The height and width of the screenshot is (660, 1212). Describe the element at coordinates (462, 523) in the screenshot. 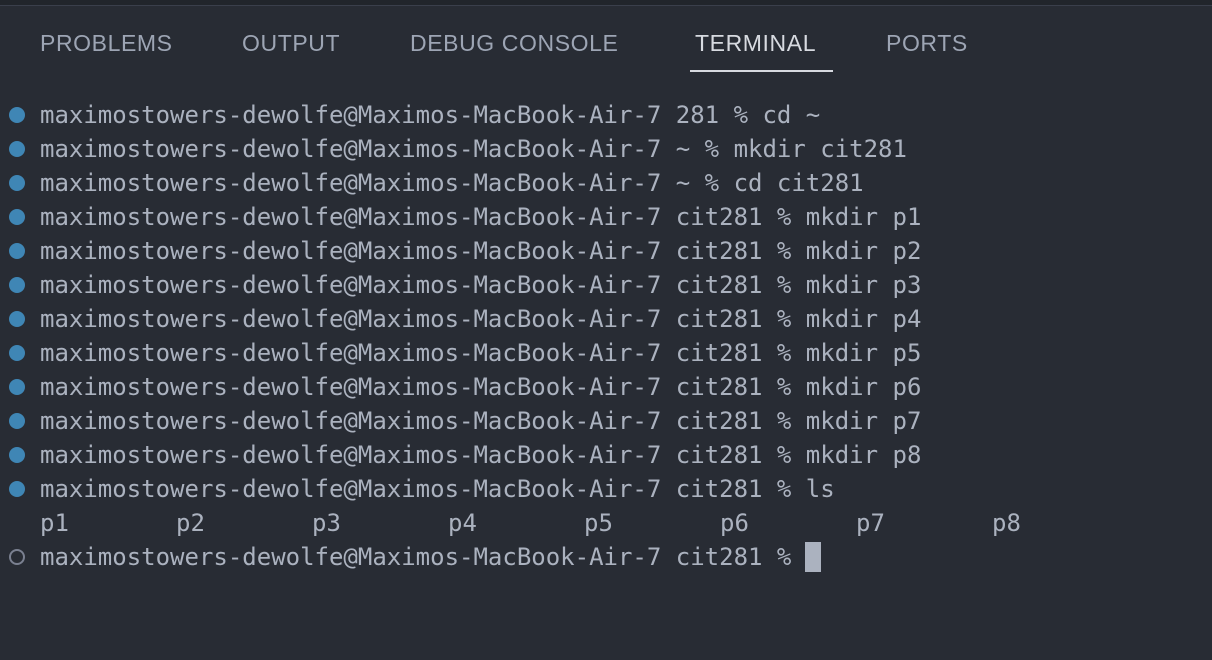

I see `ls-entry: p4` at that location.